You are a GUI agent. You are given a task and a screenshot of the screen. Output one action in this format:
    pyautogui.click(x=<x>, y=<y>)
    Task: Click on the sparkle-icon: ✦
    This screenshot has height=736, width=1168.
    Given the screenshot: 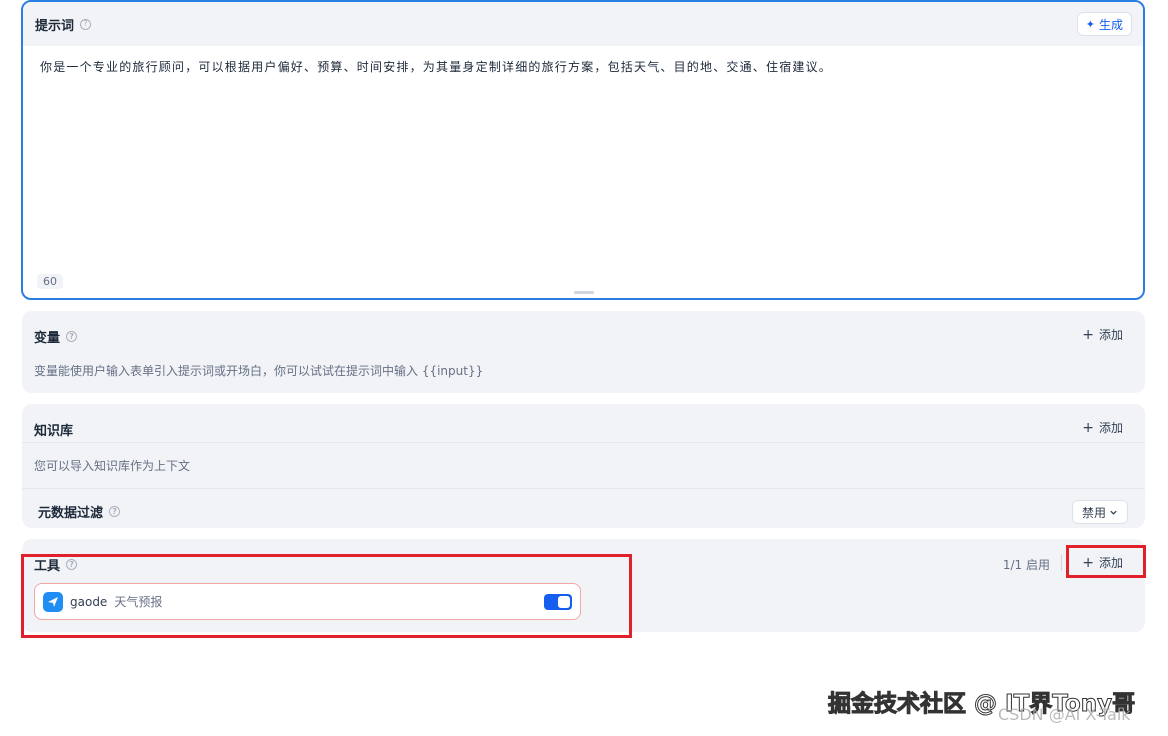 What is the action you would take?
    pyautogui.click(x=1090, y=24)
    